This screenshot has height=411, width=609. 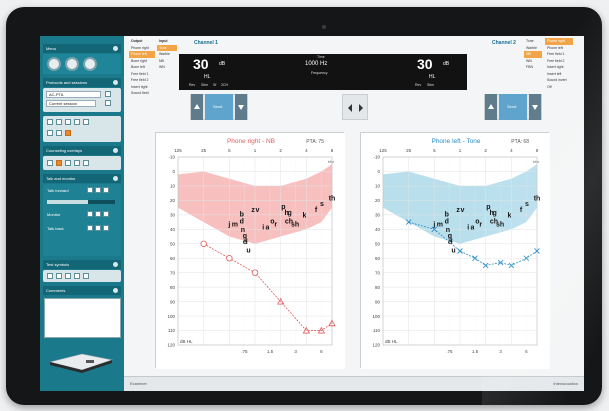 I want to click on ch2-level-up-button, so click(x=491, y=107).